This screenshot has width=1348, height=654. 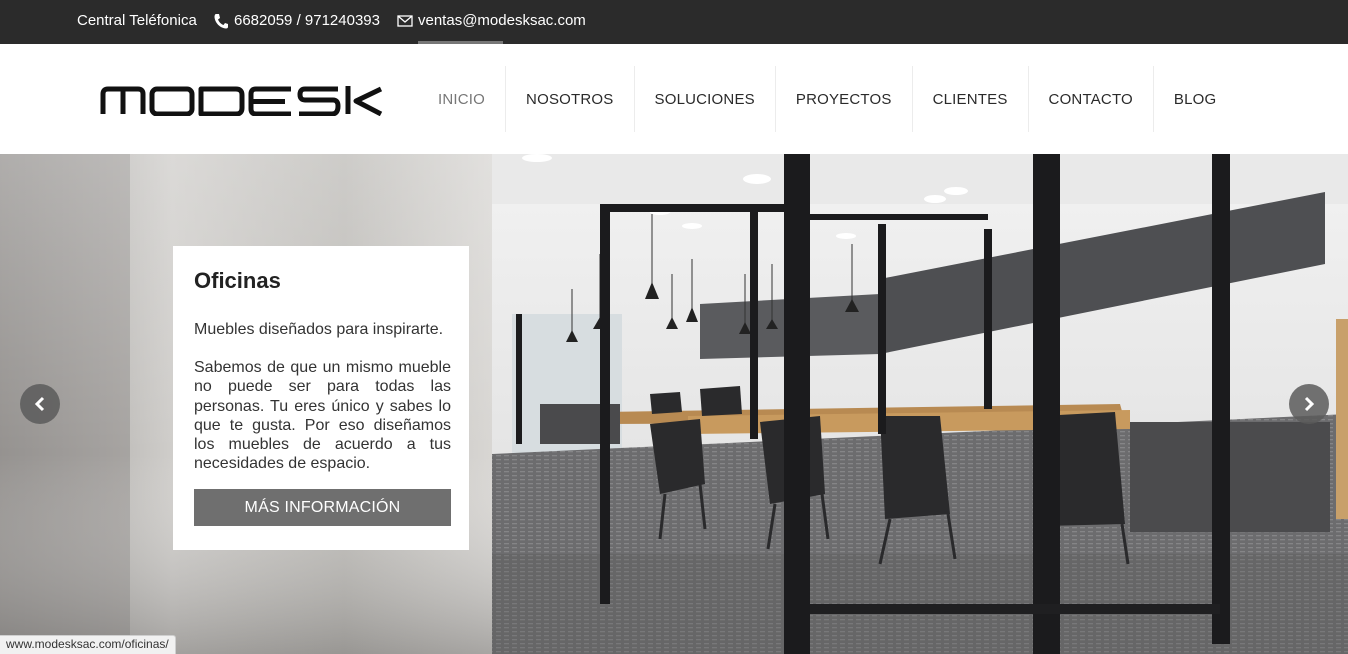 I want to click on modesk-logo, so click(x=242, y=101).